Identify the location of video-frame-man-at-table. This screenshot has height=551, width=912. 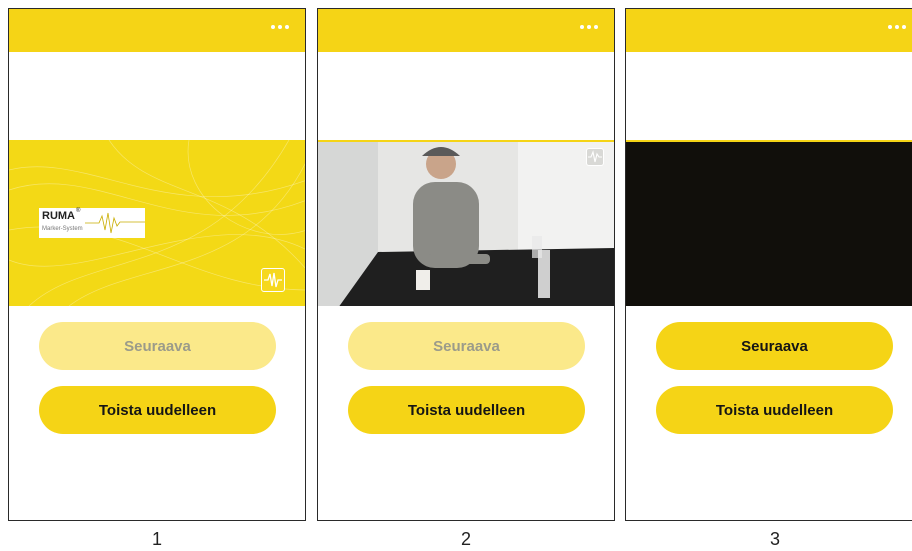
(466, 224).